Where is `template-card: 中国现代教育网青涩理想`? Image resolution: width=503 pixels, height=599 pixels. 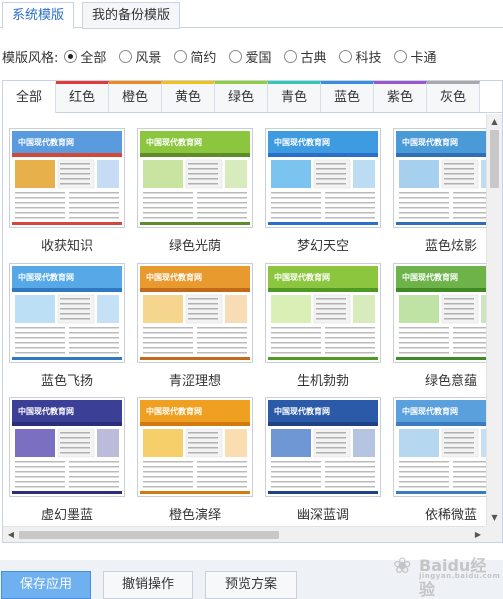 template-card: 中国现代教育网青涩理想 is located at coordinates (196, 326).